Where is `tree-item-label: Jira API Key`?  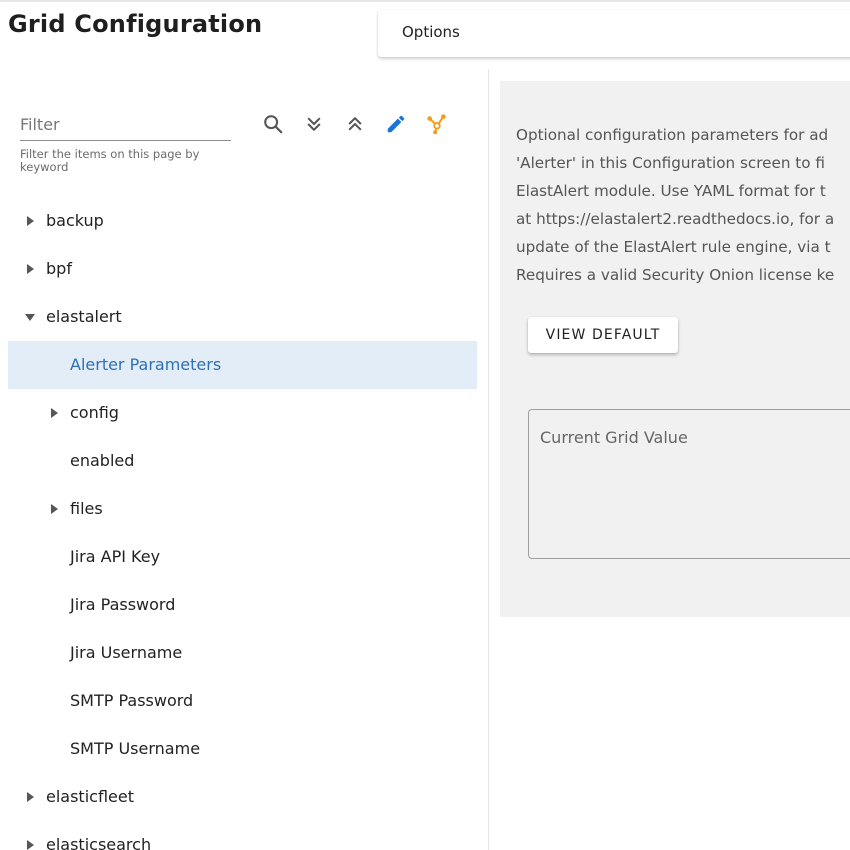 tree-item-label: Jira API Key is located at coordinates (115, 556).